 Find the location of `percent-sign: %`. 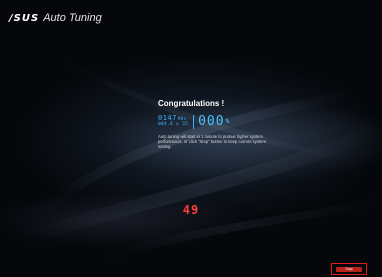

percent-sign: % is located at coordinates (227, 121).